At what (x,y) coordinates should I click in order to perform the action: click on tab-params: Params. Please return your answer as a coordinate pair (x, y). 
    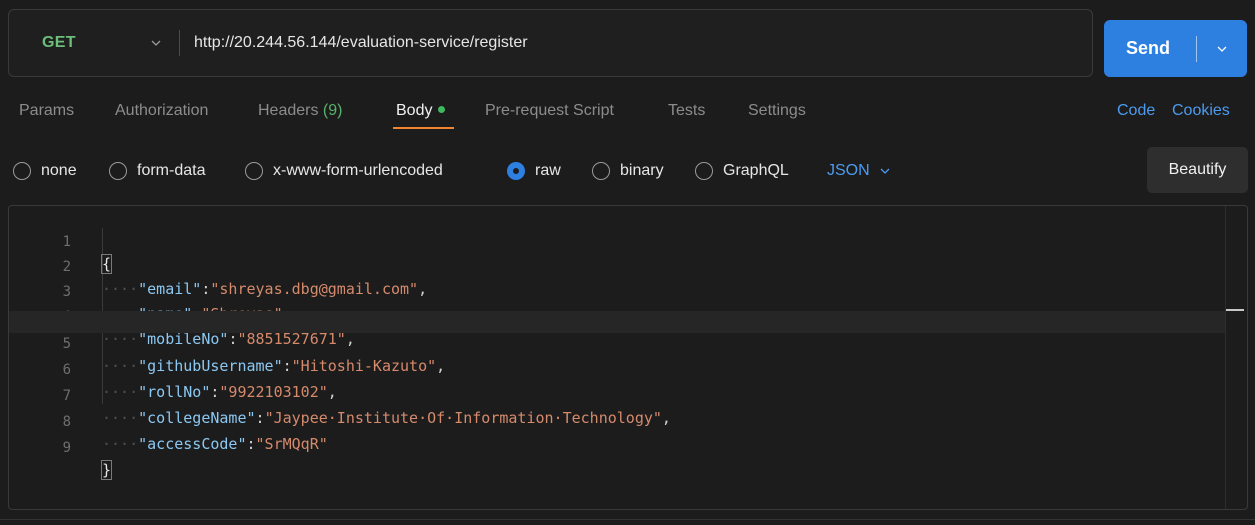
    Looking at the image, I should click on (46, 111).